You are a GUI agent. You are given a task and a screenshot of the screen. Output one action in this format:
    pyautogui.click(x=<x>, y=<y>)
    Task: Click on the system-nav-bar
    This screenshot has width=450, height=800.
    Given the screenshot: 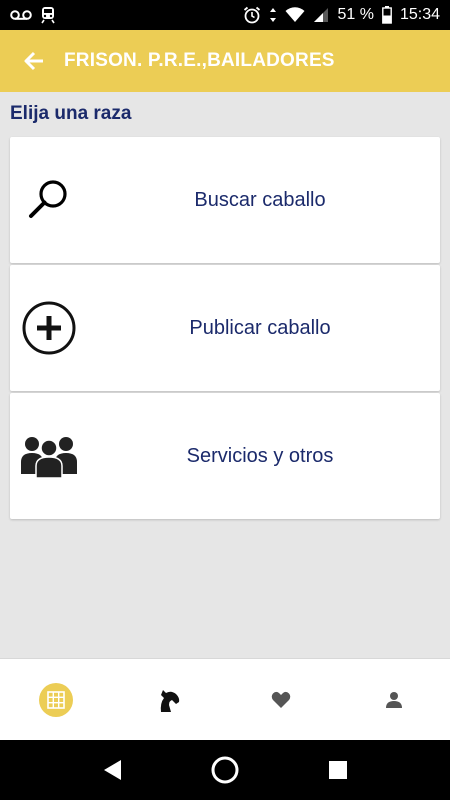 What is the action you would take?
    pyautogui.click(x=225, y=770)
    